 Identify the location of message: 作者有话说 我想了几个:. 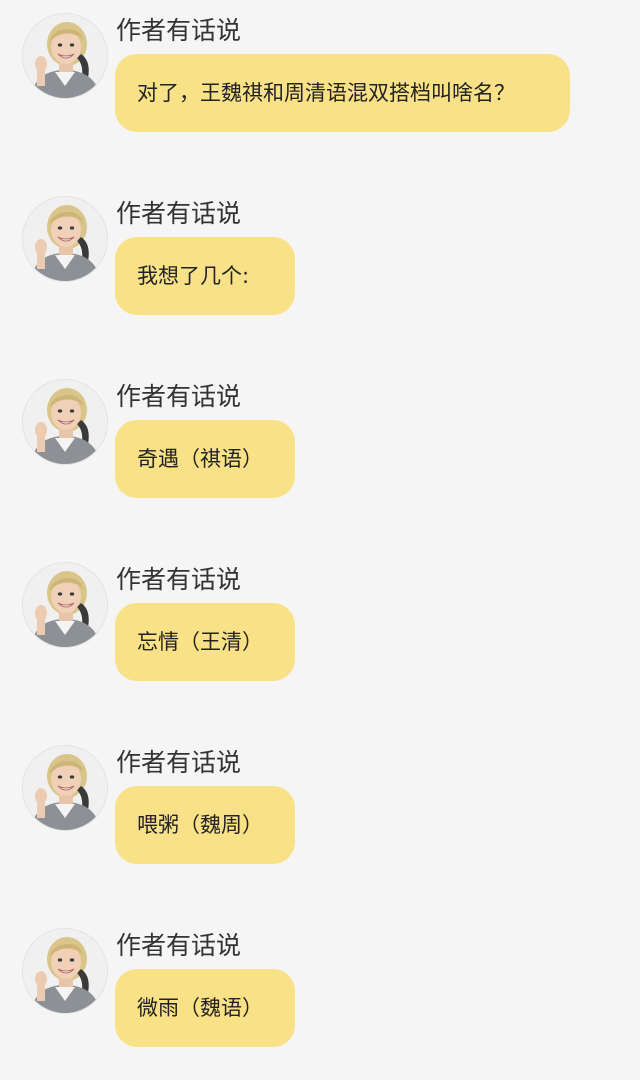
(320, 263).